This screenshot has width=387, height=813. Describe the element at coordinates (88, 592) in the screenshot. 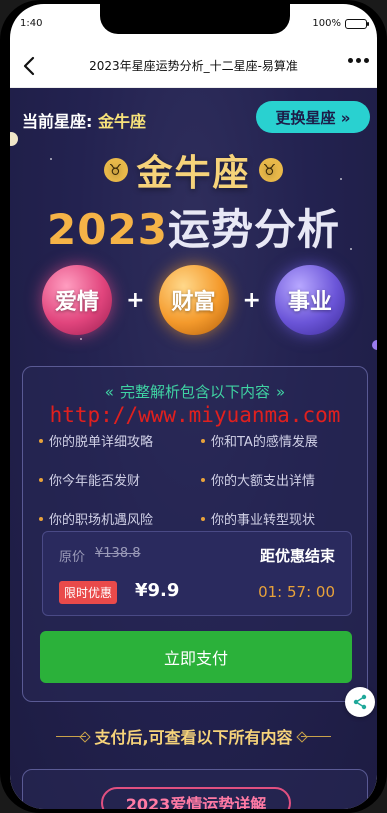

I see `promo-badge: 限时优惠` at that location.